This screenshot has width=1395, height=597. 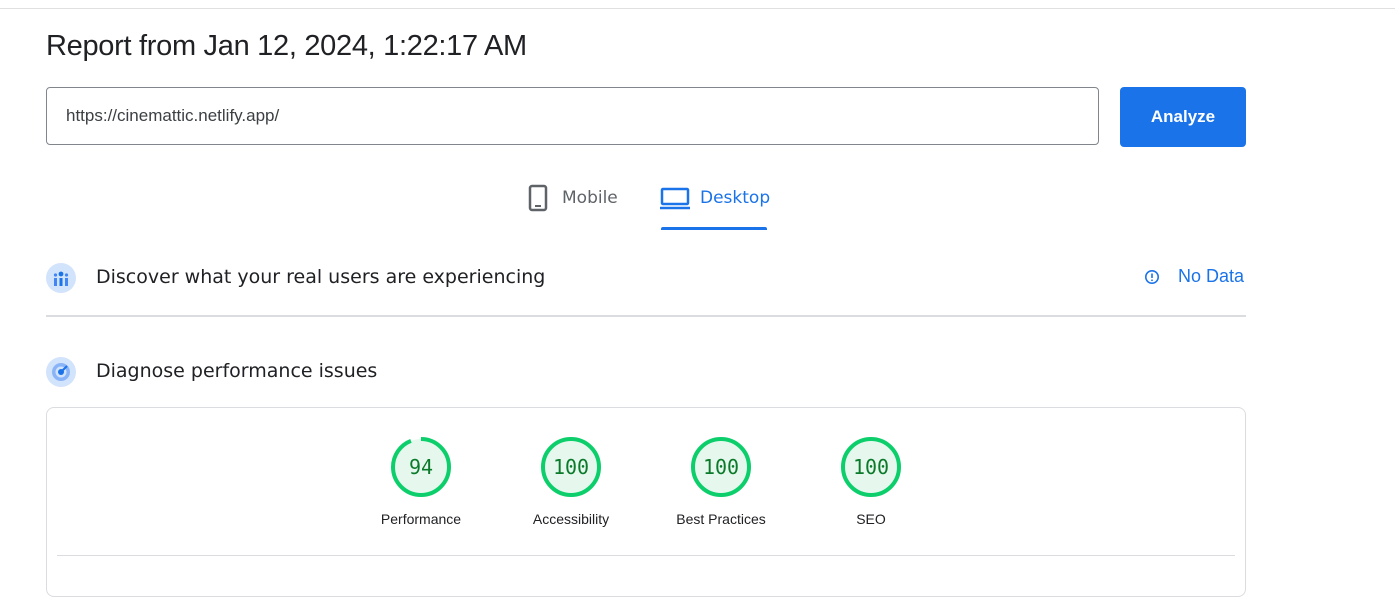 I want to click on gauge-seo: 100 SEO, so click(x=871, y=481).